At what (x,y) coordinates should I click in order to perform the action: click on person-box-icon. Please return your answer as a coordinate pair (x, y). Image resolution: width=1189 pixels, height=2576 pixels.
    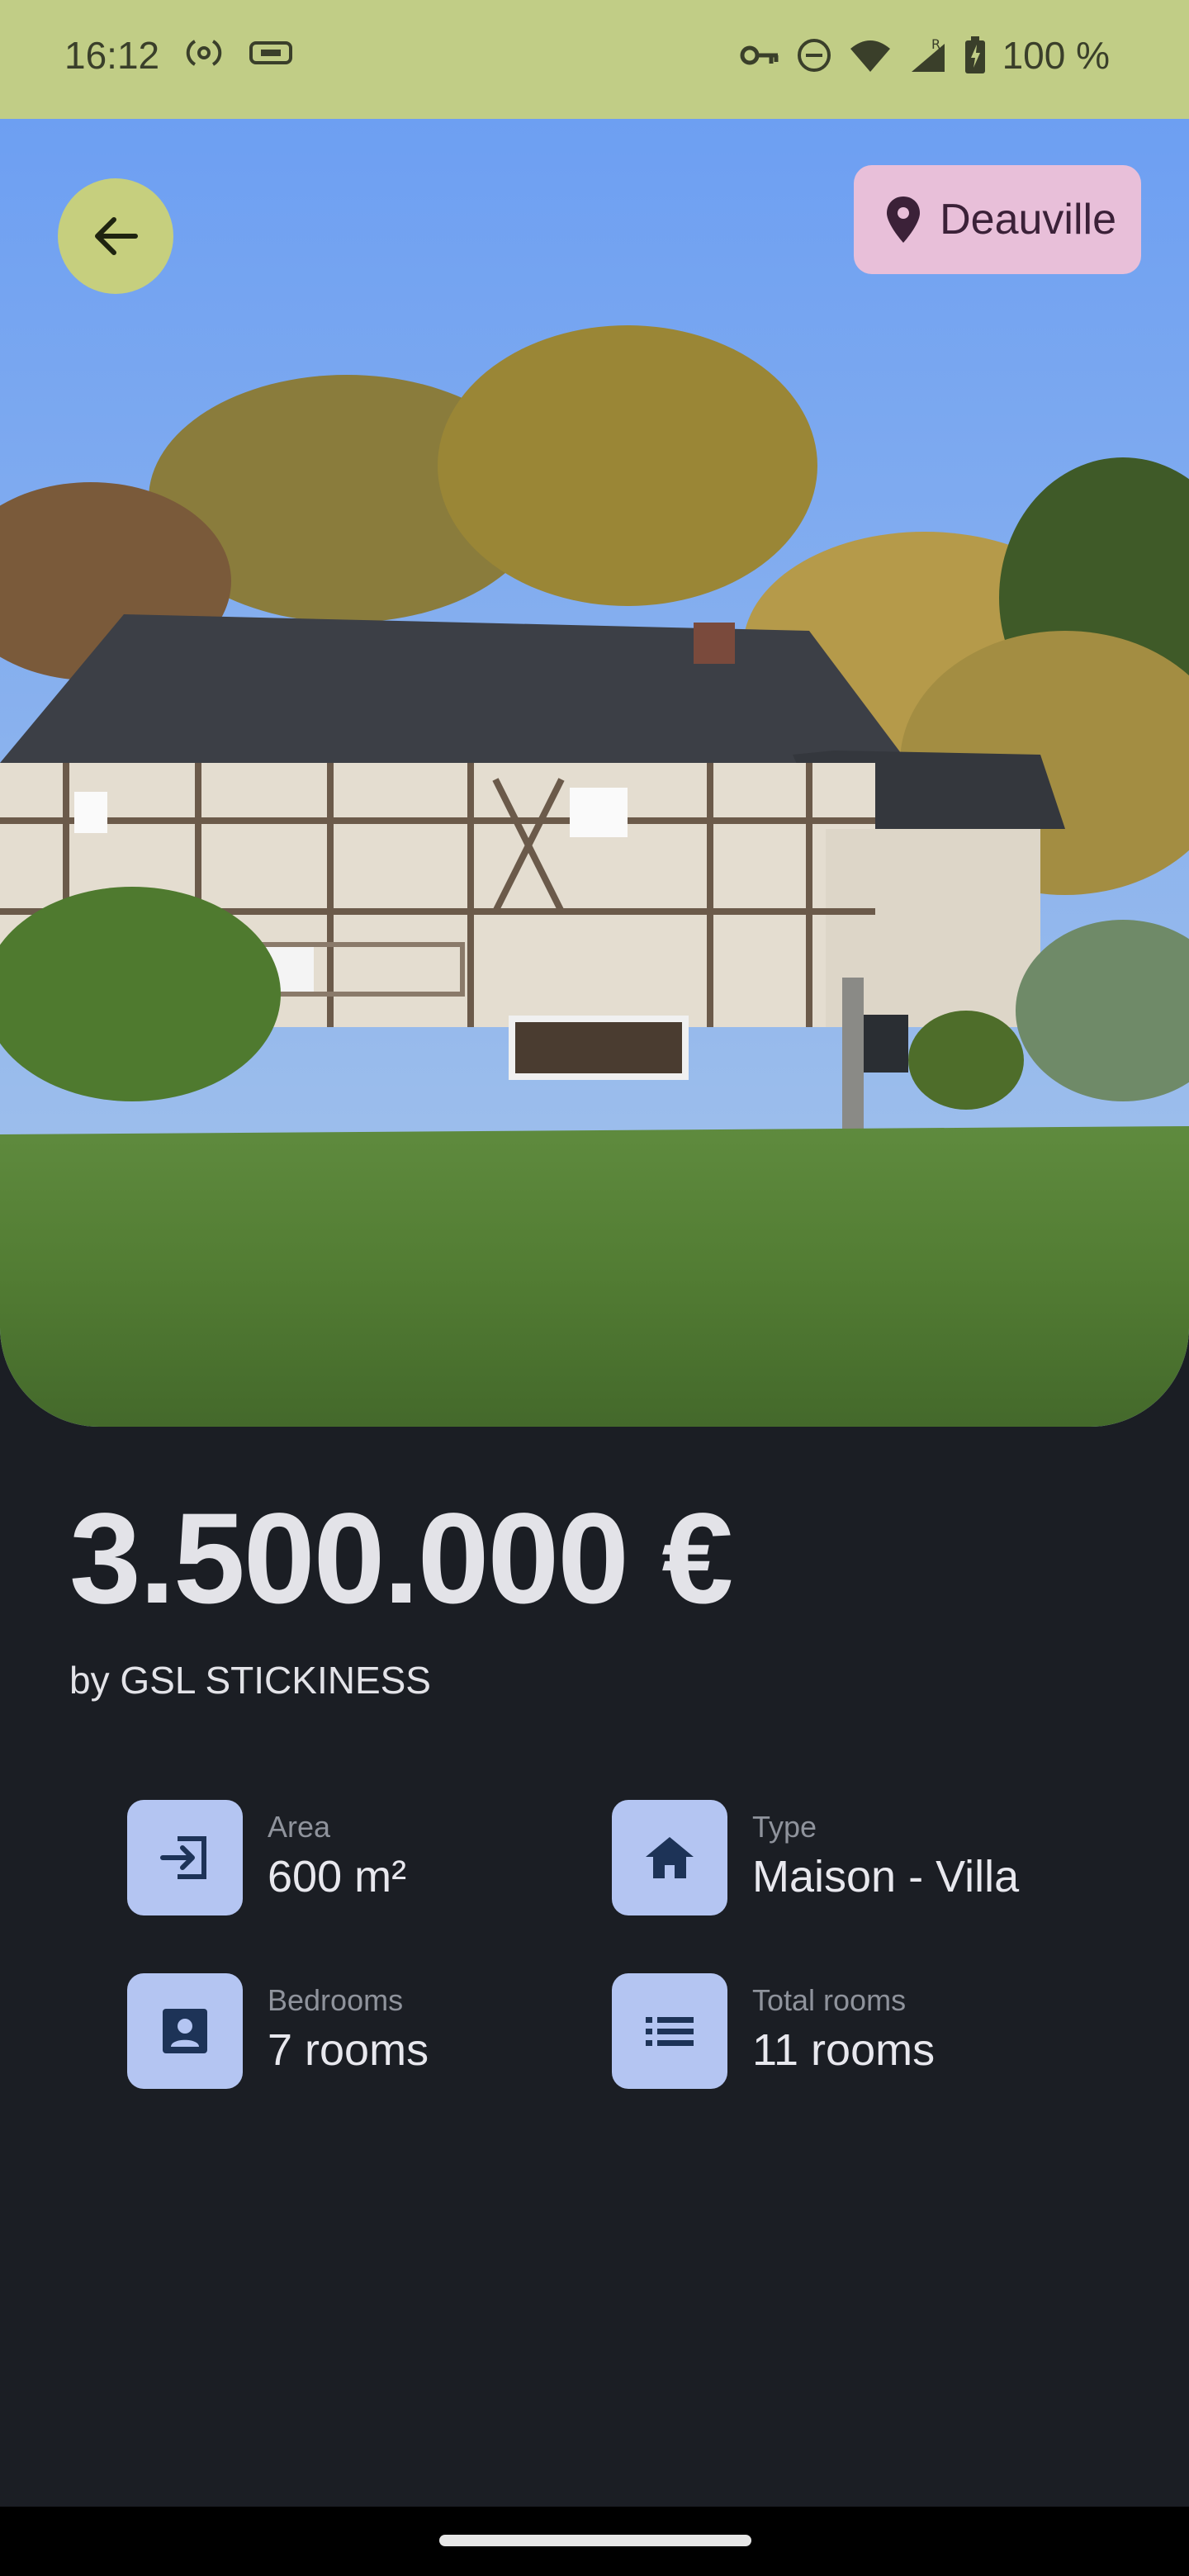
    Looking at the image, I should click on (185, 2031).